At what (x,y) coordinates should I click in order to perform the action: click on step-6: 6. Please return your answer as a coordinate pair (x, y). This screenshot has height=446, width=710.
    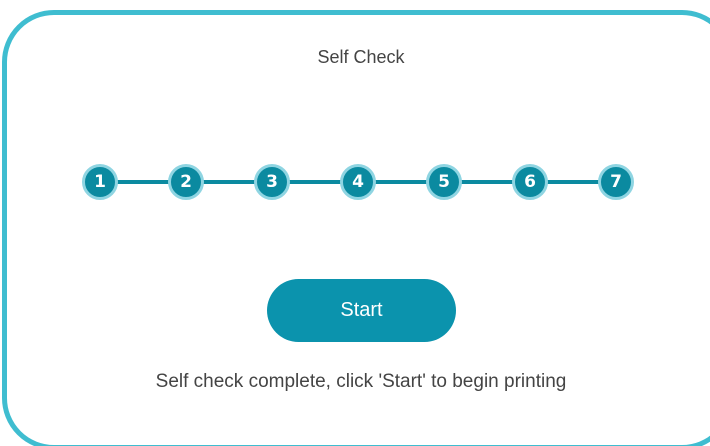
    Looking at the image, I should click on (530, 182).